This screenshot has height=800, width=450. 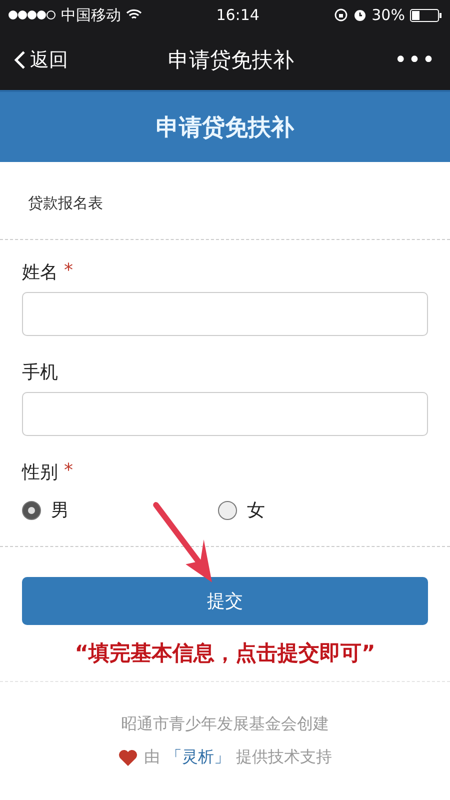 I want to click on submit-button: 提交, so click(x=225, y=601).